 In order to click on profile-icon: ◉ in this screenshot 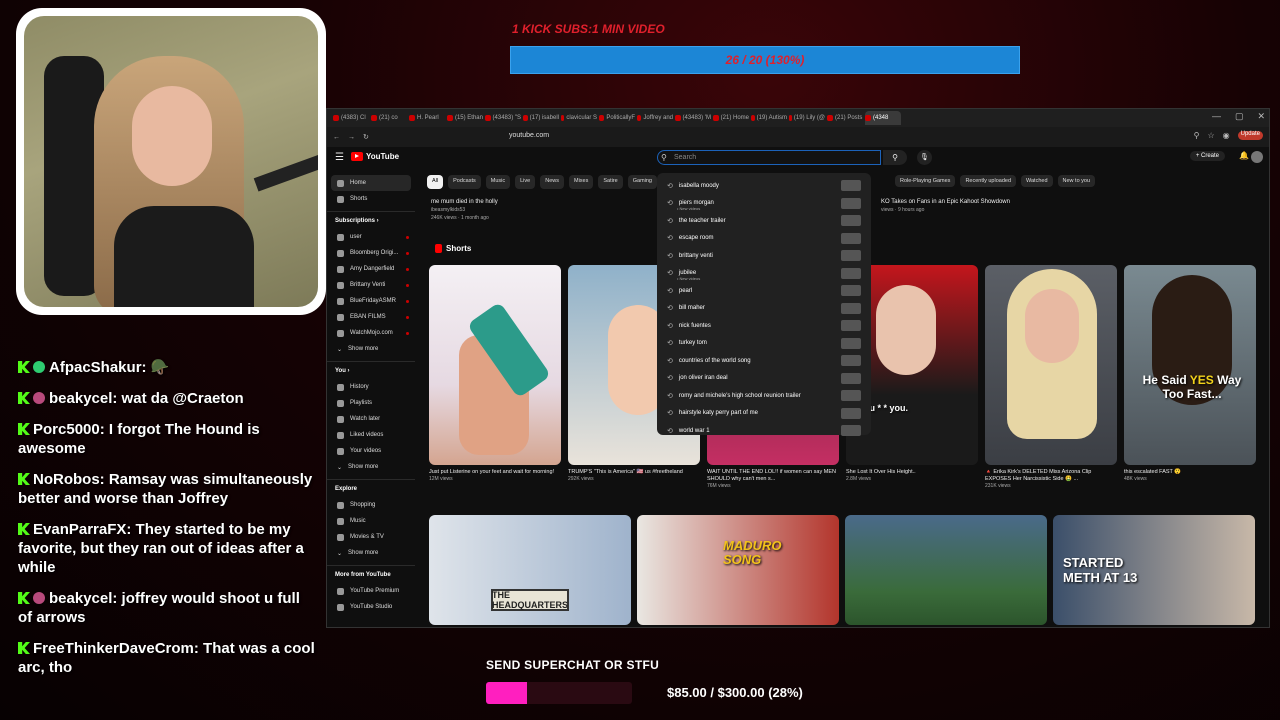, I will do `click(1226, 135)`.